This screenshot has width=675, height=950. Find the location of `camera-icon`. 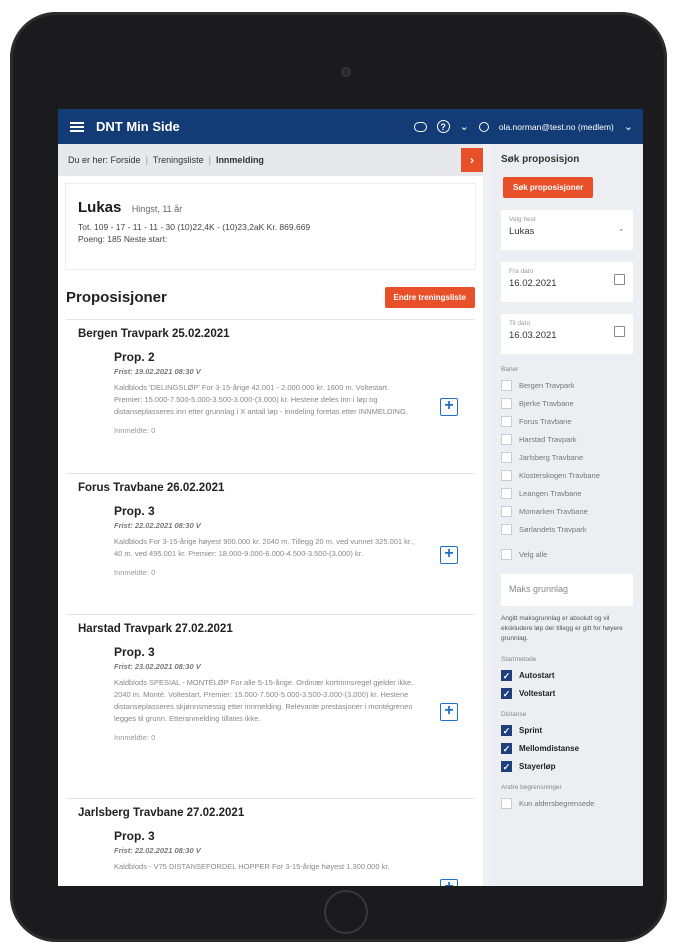

camera-icon is located at coordinates (346, 72).